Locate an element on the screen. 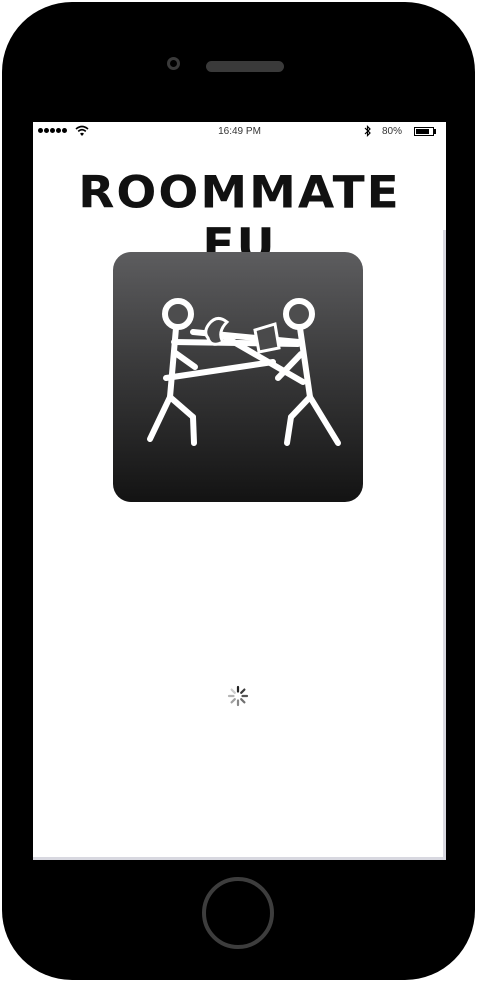 The image size is (477, 992). battery-cap is located at coordinates (435, 131).